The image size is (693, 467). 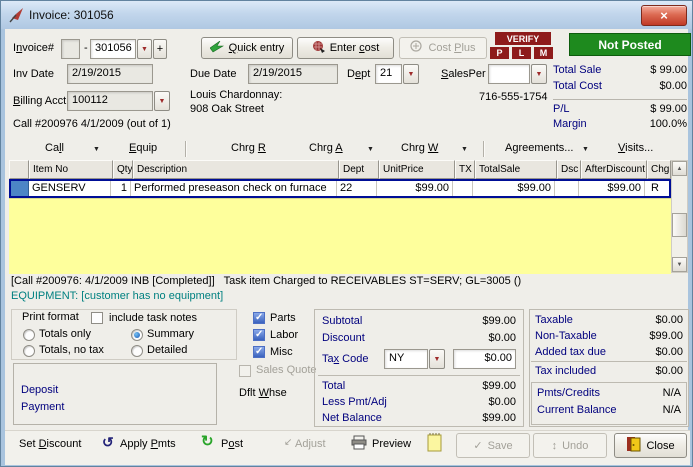 I want to click on grid-header-afterdiscount: AfterDiscount, so click(x=614, y=169).